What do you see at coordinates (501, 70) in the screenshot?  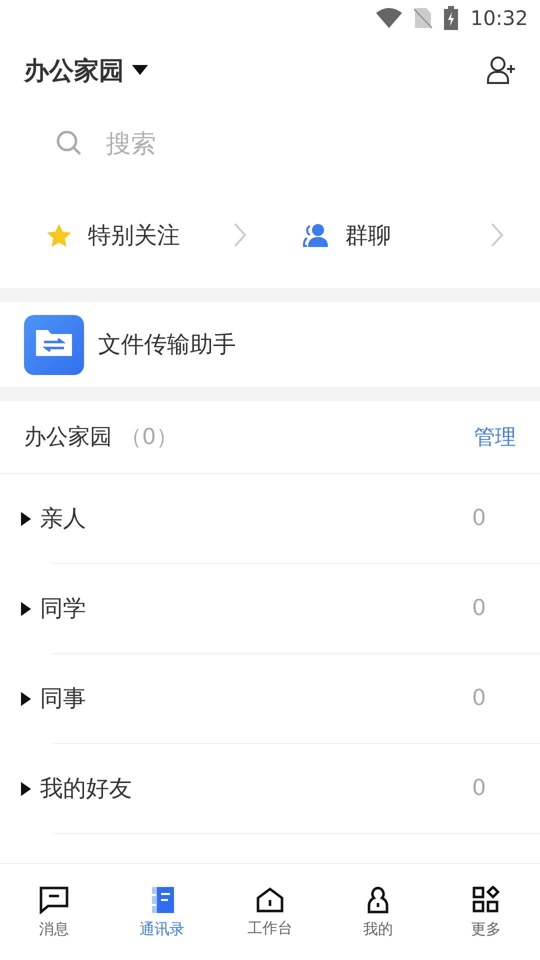 I see `add-contact-icon` at bounding box center [501, 70].